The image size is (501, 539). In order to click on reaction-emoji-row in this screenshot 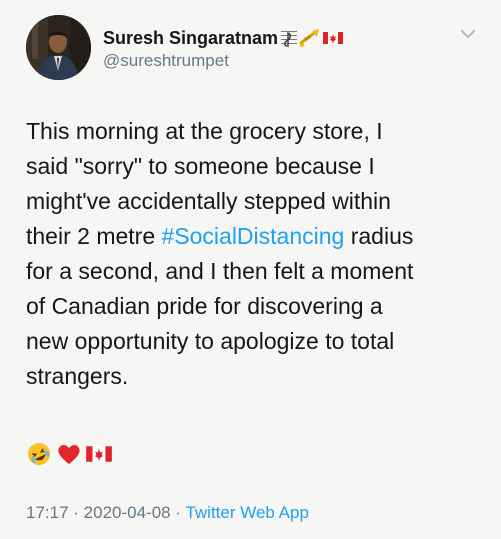, I will do `click(69, 454)`.